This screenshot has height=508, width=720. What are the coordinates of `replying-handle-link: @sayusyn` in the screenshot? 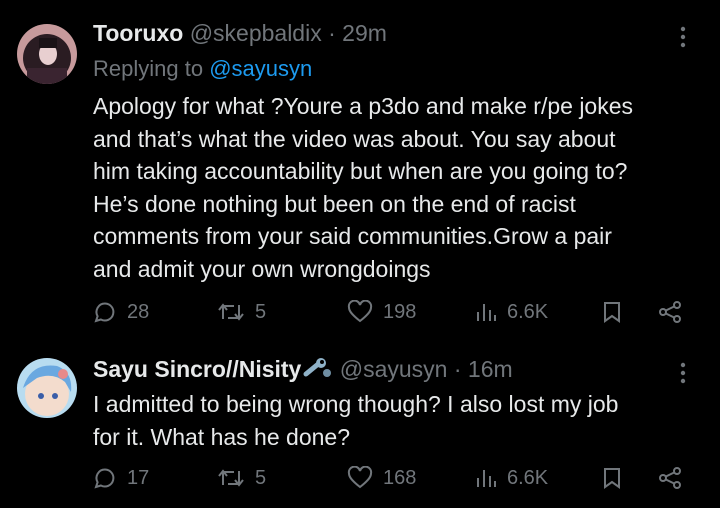 It's located at (260, 68).